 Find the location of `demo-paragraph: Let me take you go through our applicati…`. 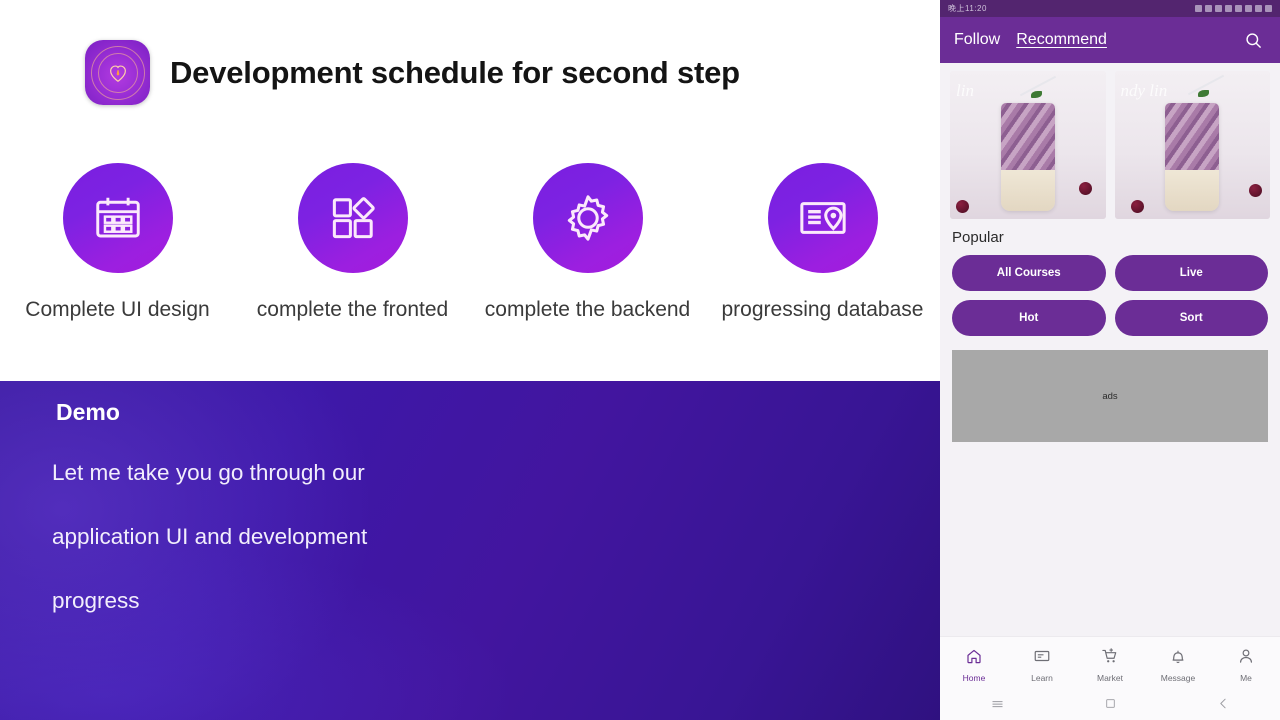

demo-paragraph: Let me take you go through our applicati… is located at coordinates (262, 537).